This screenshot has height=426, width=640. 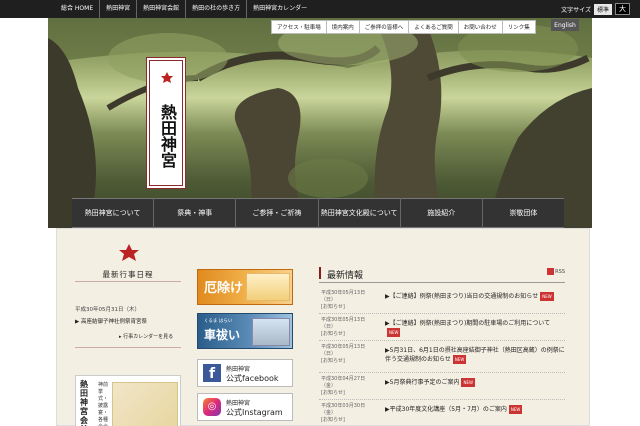 What do you see at coordinates (245, 287) in the screenshot?
I see `yakuyoke-banner: 厄除け` at bounding box center [245, 287].